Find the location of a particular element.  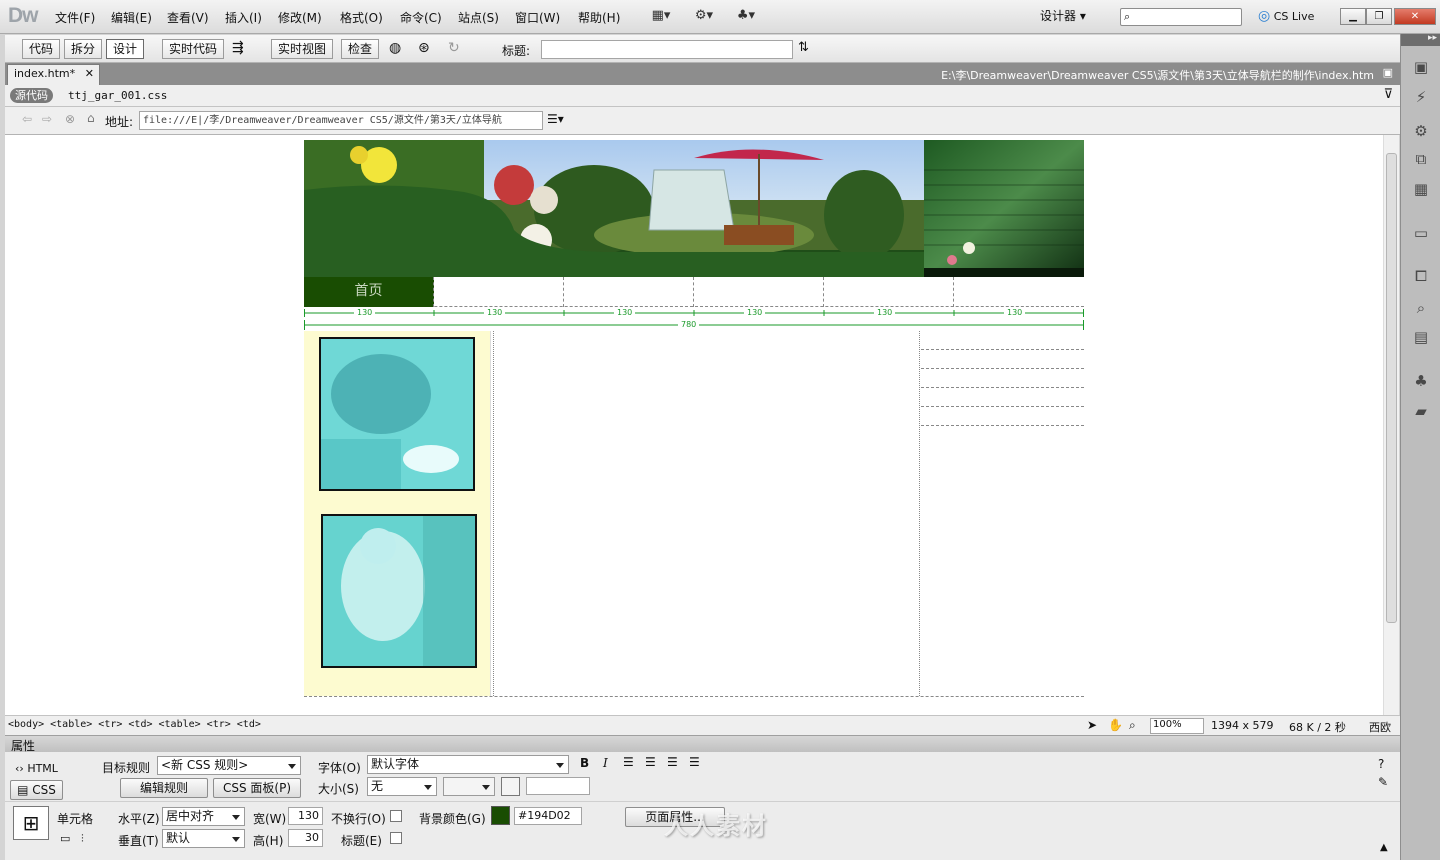

menu-window: 窗口(W) is located at coordinates (537, 17).